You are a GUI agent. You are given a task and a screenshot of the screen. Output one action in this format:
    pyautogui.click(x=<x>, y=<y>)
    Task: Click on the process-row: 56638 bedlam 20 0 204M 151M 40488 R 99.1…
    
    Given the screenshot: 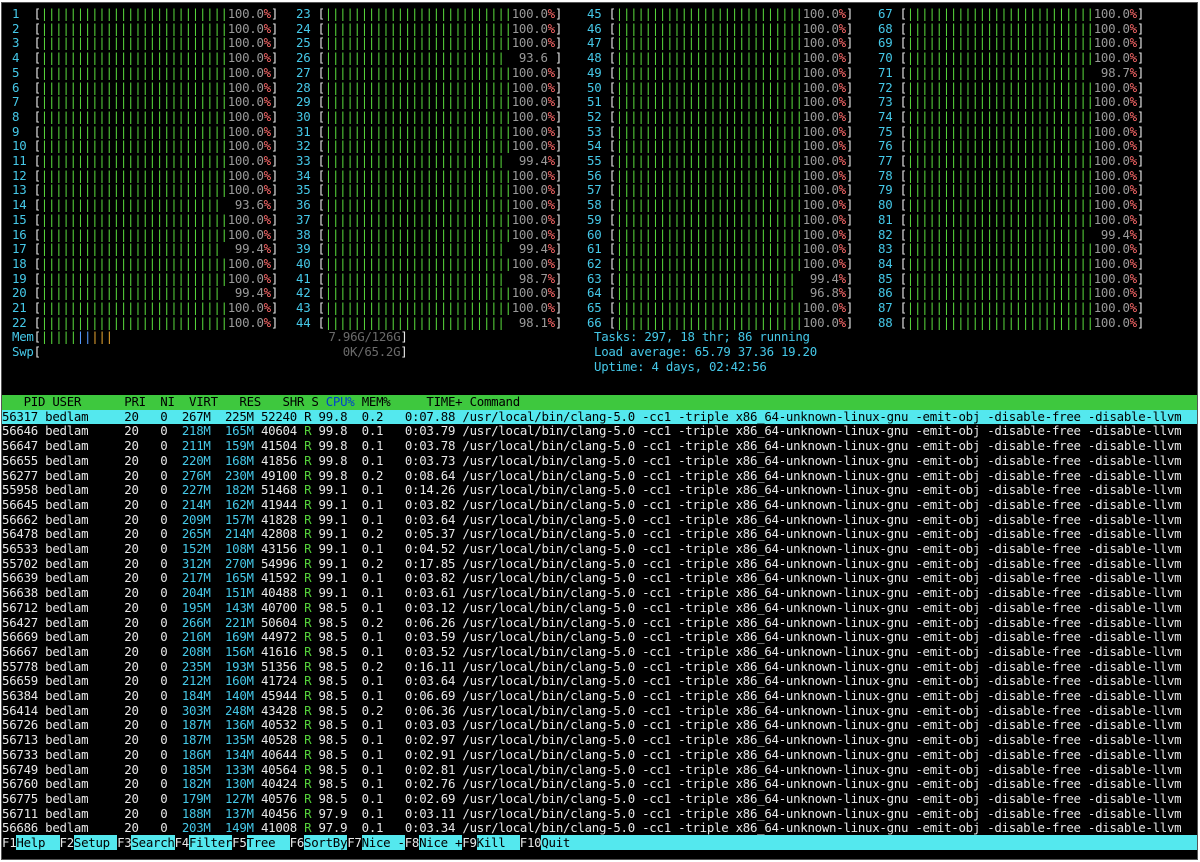 What is the action you would take?
    pyautogui.click(x=599, y=593)
    